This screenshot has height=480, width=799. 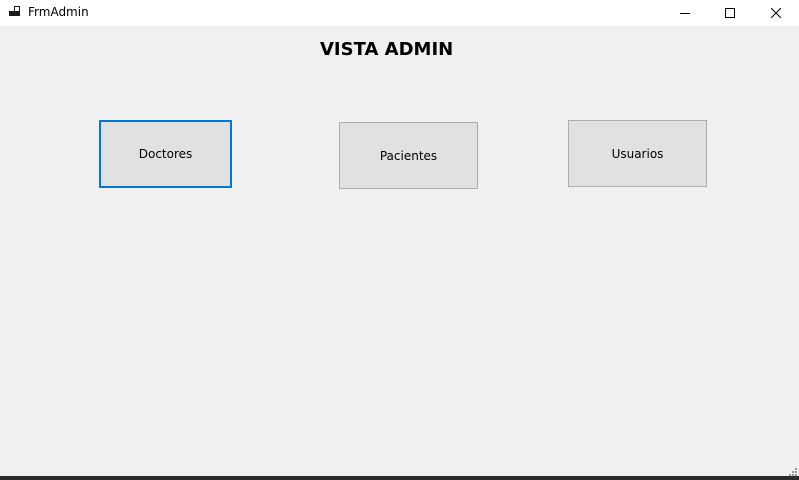 I want to click on taskbar-edge, so click(x=399, y=478).